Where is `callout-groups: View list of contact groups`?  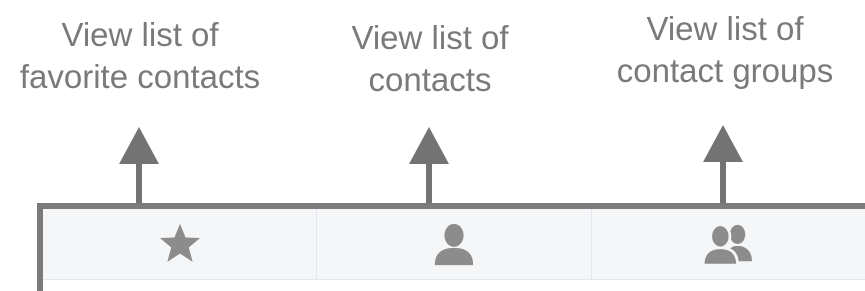 callout-groups: View list of contact groups is located at coordinates (725, 50).